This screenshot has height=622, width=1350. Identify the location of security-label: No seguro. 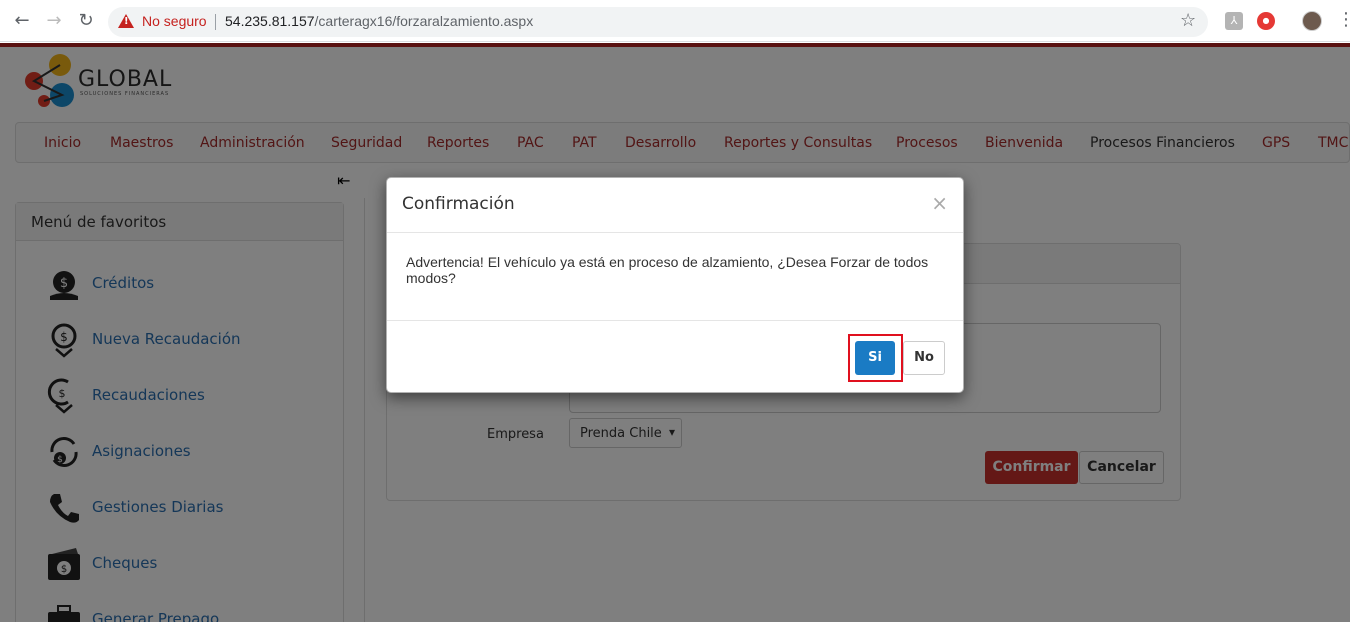
(174, 21).